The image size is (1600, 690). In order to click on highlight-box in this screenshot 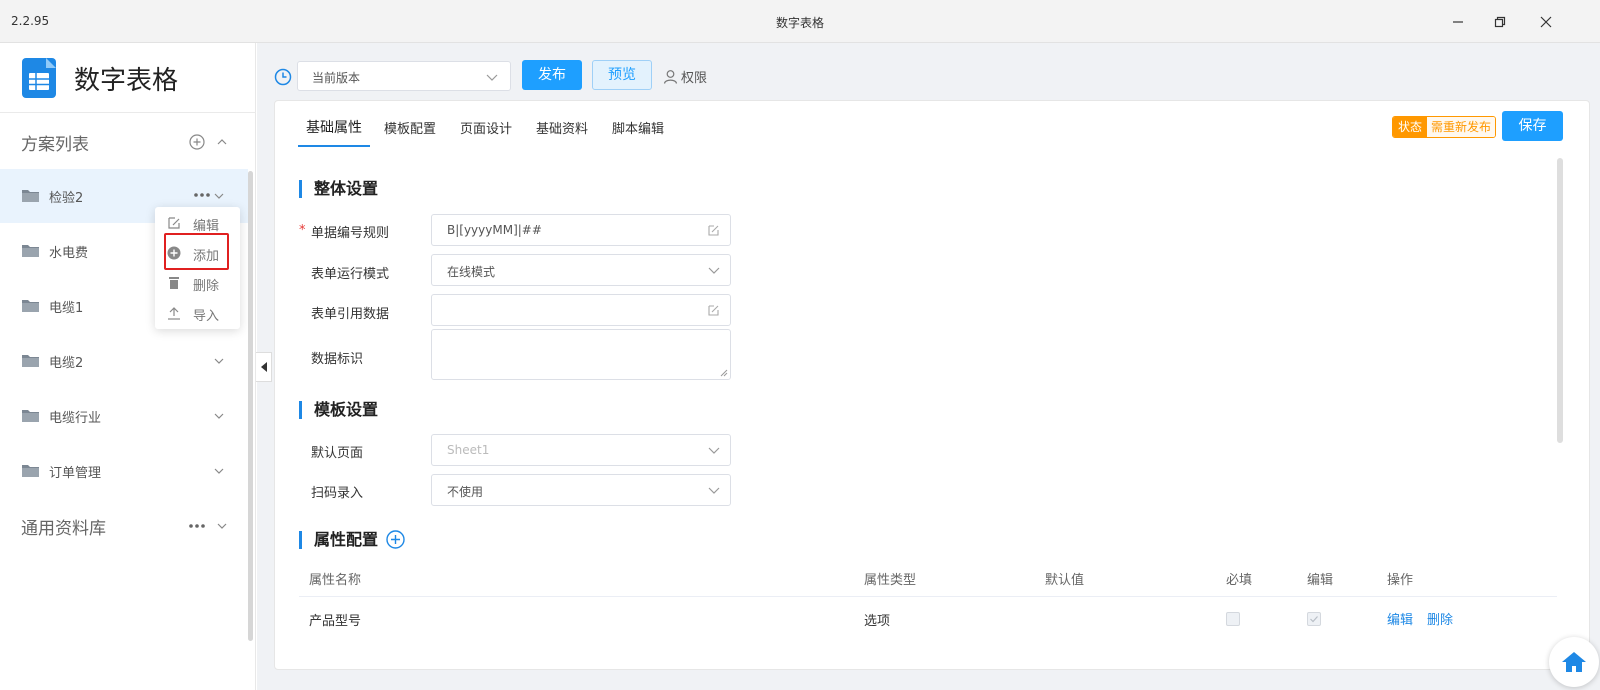, I will do `click(196, 251)`.